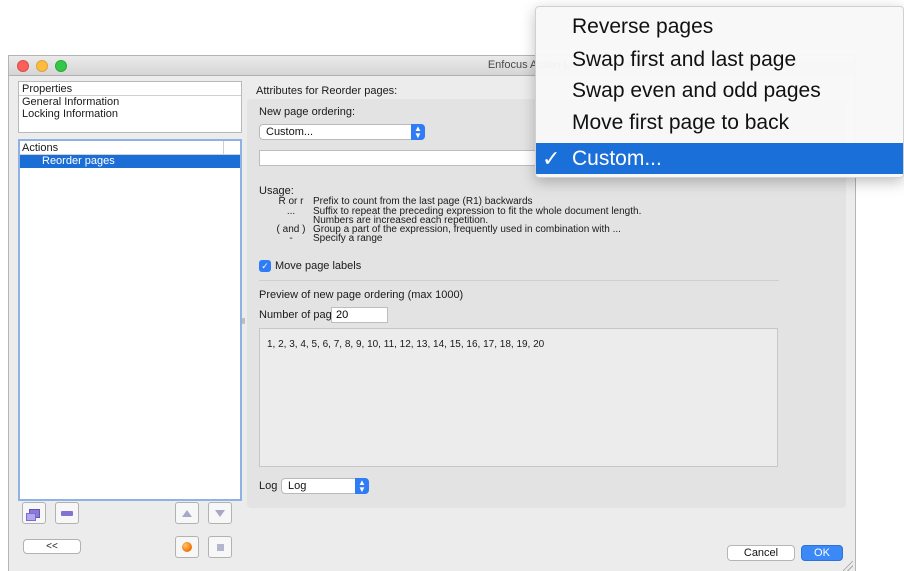 This screenshot has height=571, width=904. I want to click on run-button, so click(187, 547).